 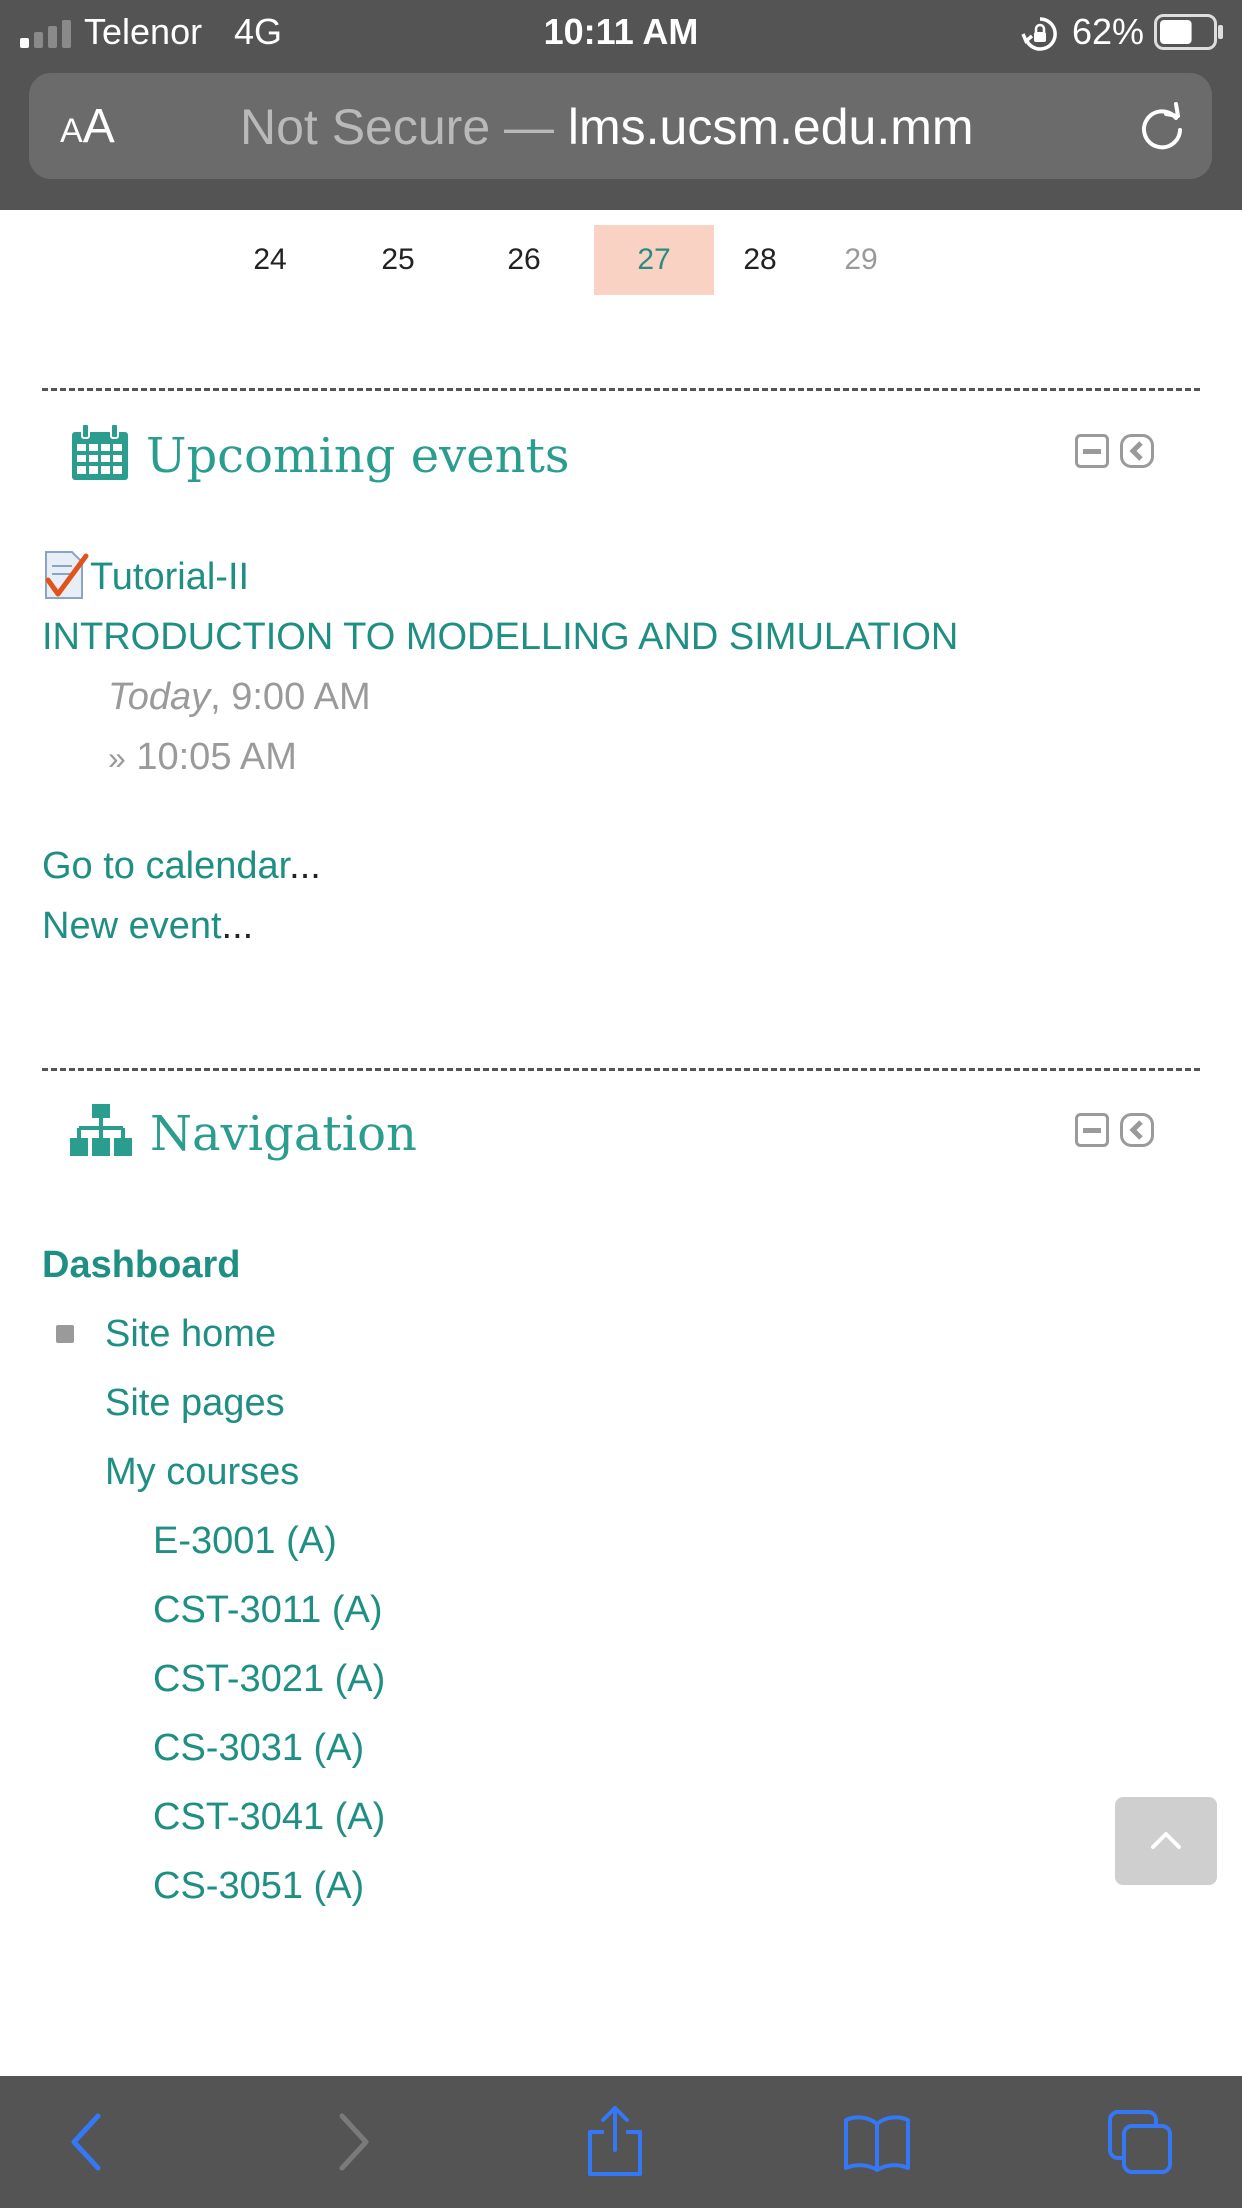 What do you see at coordinates (100, 452) in the screenshot?
I see `calendar-icon` at bounding box center [100, 452].